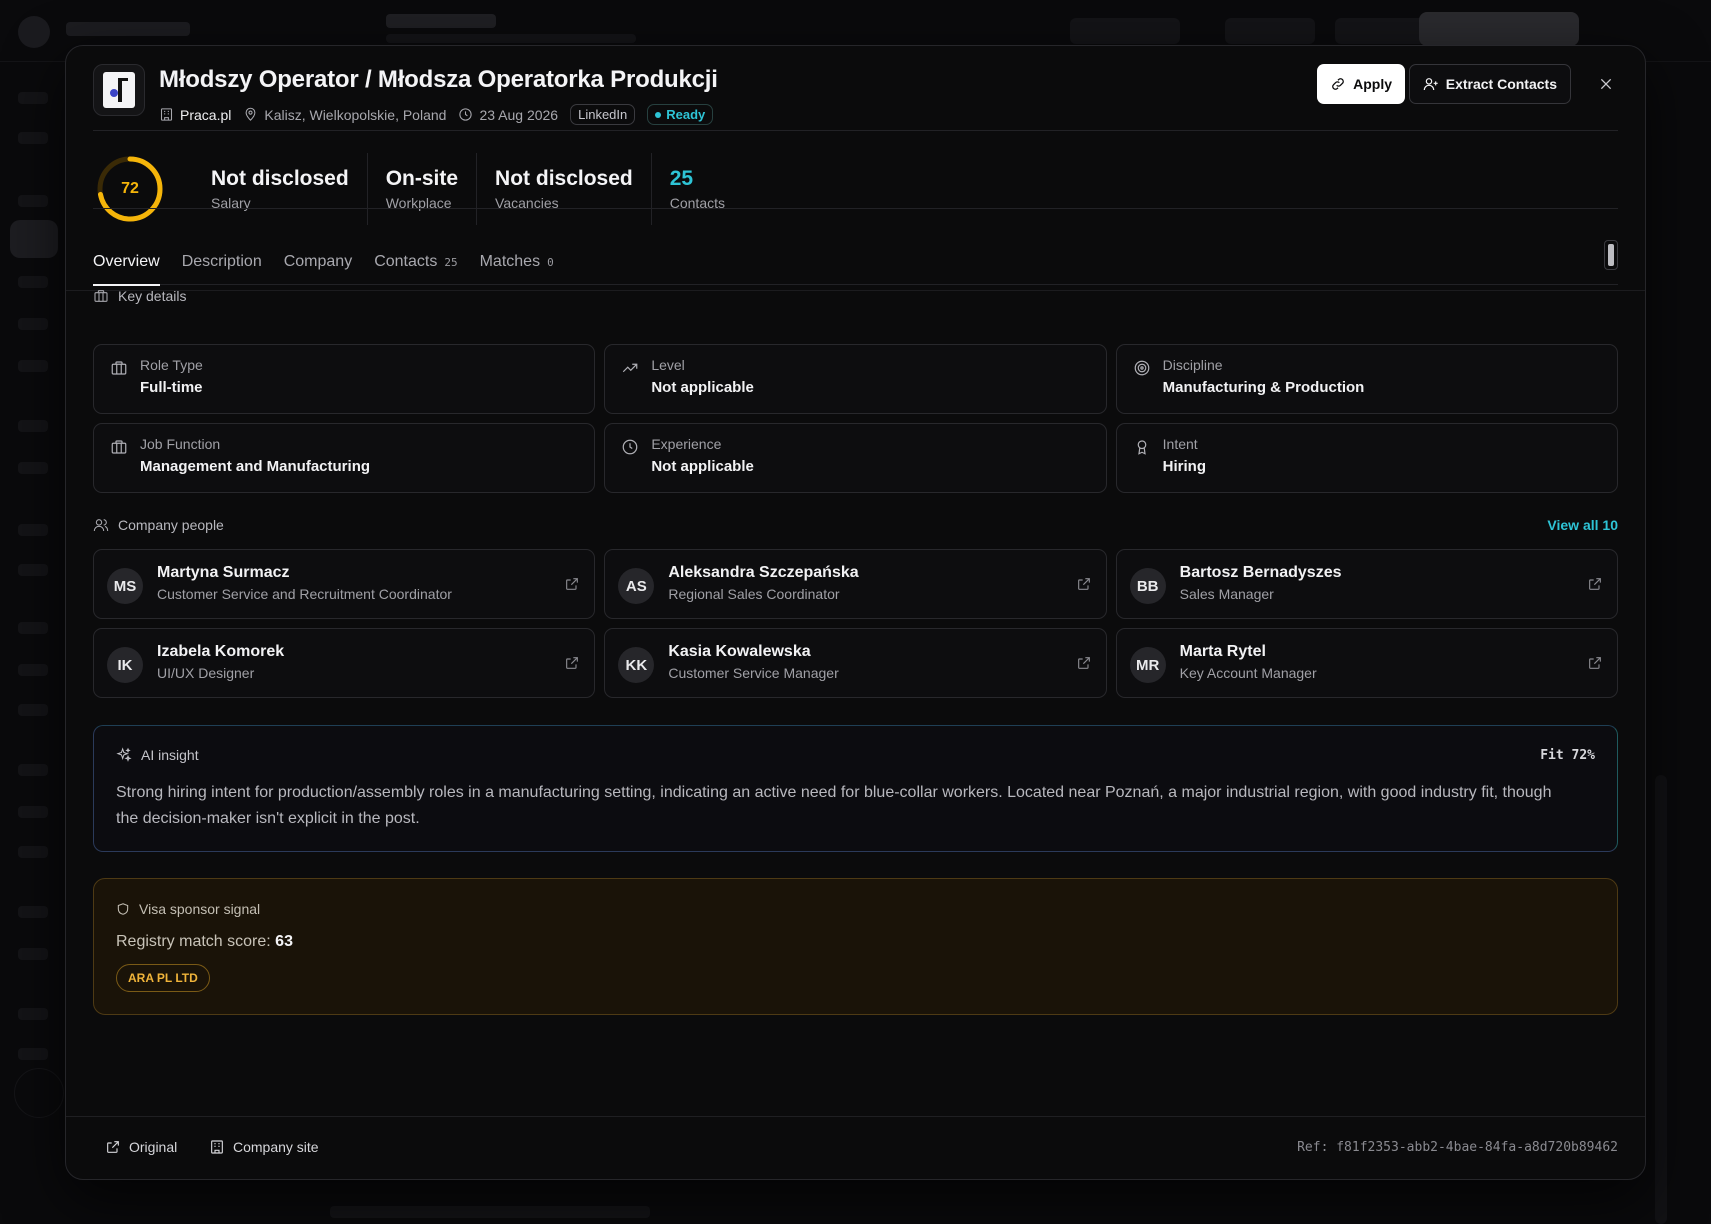 The height and width of the screenshot is (1224, 1711). What do you see at coordinates (318, 262) in the screenshot?
I see `tab-company: Company` at bounding box center [318, 262].